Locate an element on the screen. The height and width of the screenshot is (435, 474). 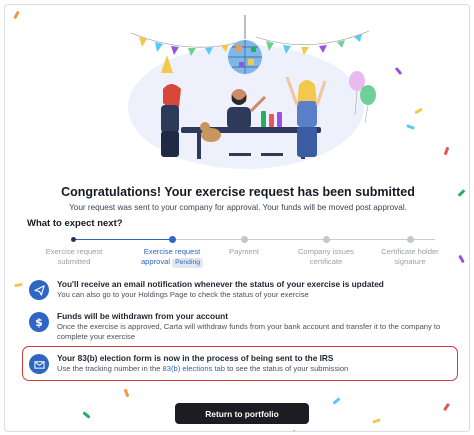
status-badge: Pending is located at coordinates (188, 263).